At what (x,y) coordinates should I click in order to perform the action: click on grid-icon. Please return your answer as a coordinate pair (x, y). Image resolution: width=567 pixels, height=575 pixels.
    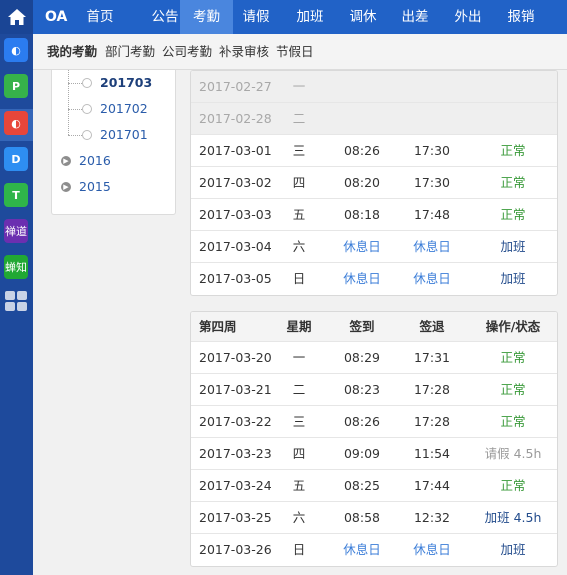
    Looking at the image, I should click on (16, 301).